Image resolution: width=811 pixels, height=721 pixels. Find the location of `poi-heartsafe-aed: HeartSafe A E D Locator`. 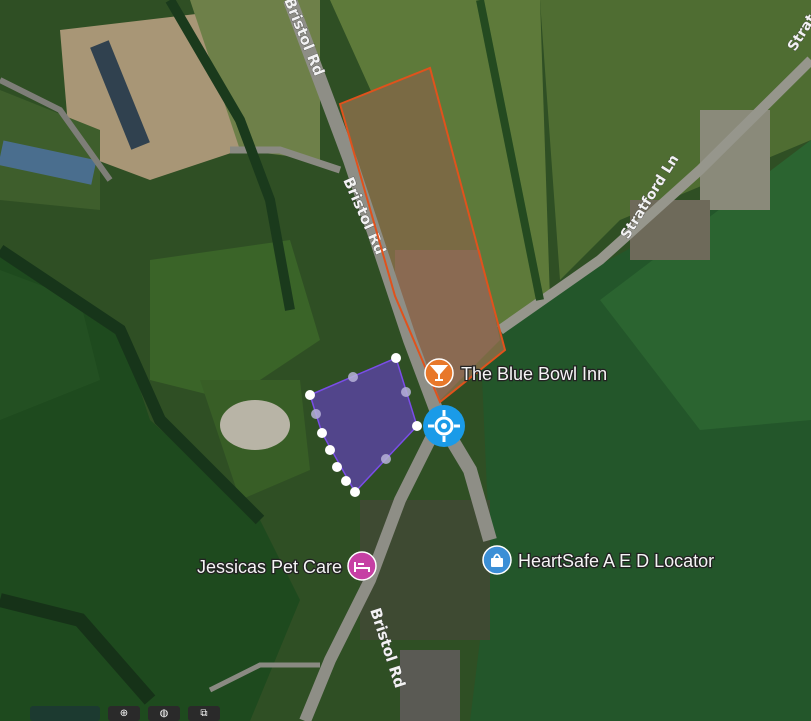

poi-heartsafe-aed: HeartSafe A E D Locator is located at coordinates (598, 560).